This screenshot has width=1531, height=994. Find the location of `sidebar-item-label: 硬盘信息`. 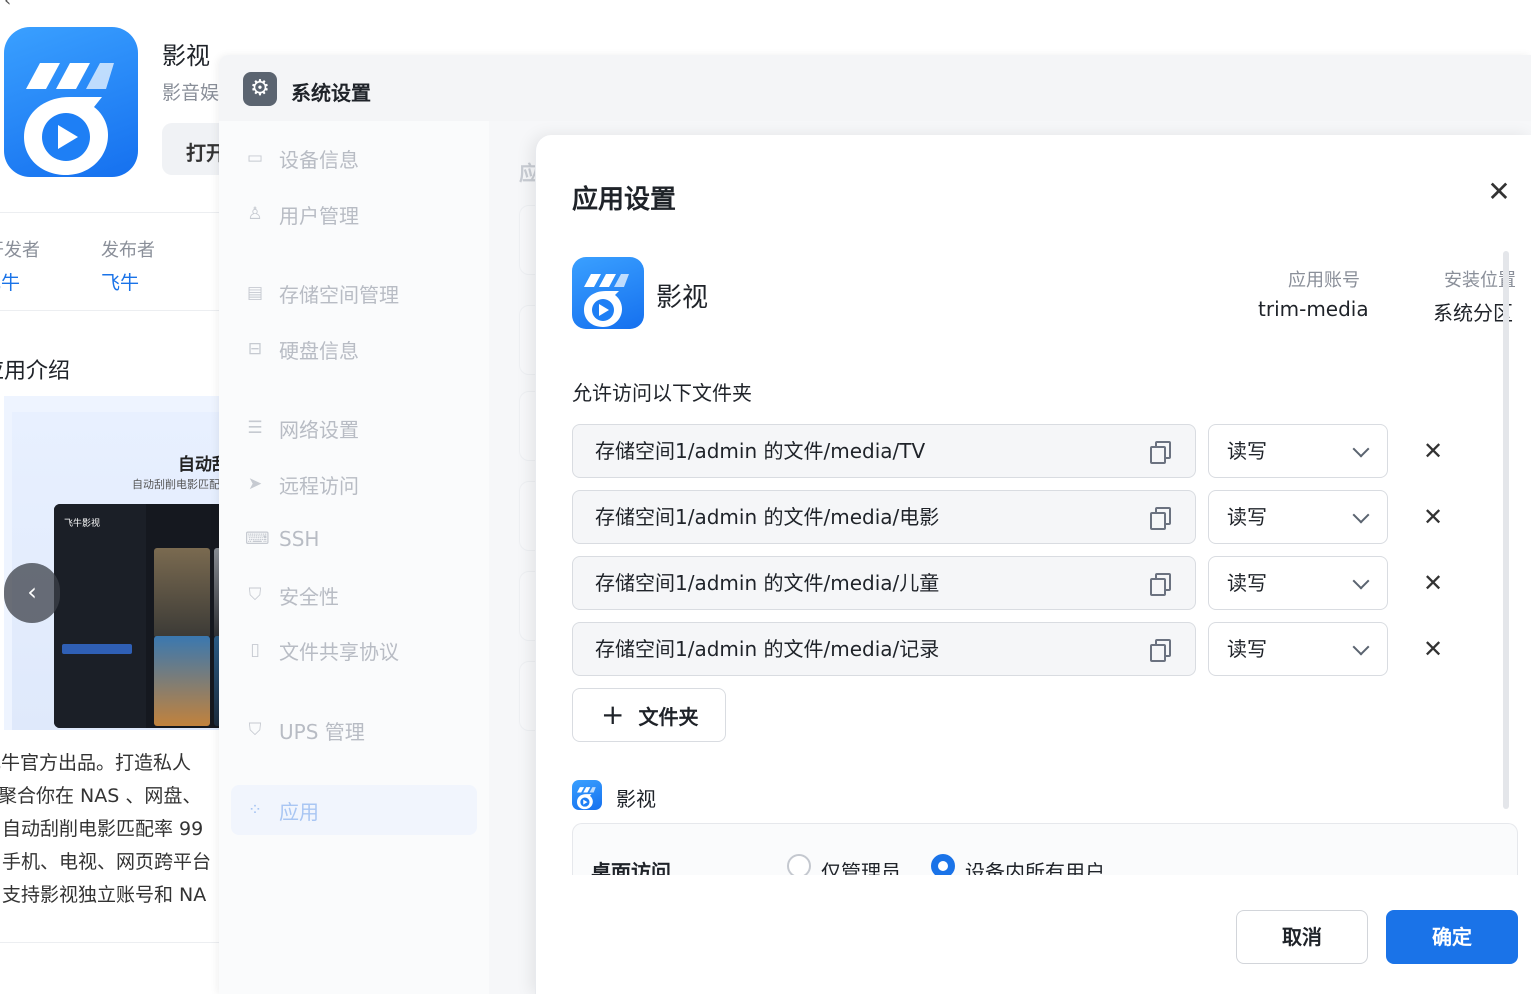

sidebar-item-label: 硬盘信息 is located at coordinates (319, 350).